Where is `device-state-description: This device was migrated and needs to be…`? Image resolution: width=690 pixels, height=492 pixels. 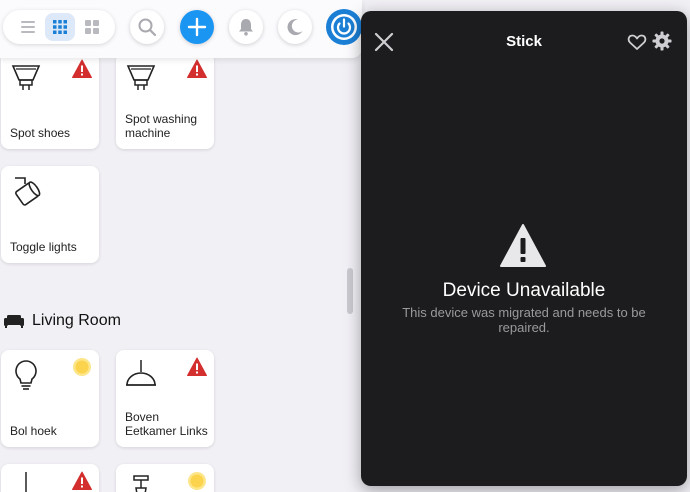
device-state-description: This device was migrated and needs to be… is located at coordinates (524, 320).